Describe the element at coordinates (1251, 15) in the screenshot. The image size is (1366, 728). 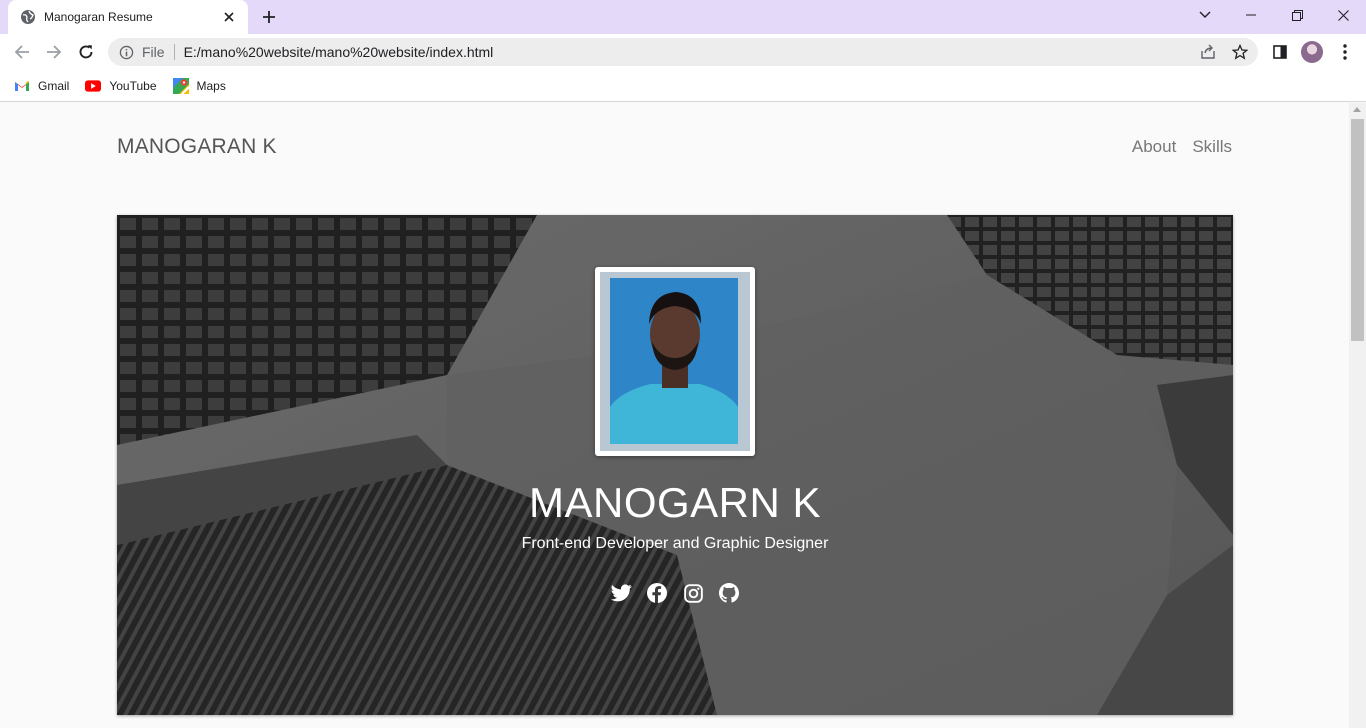
I see `minimize-icon` at that location.